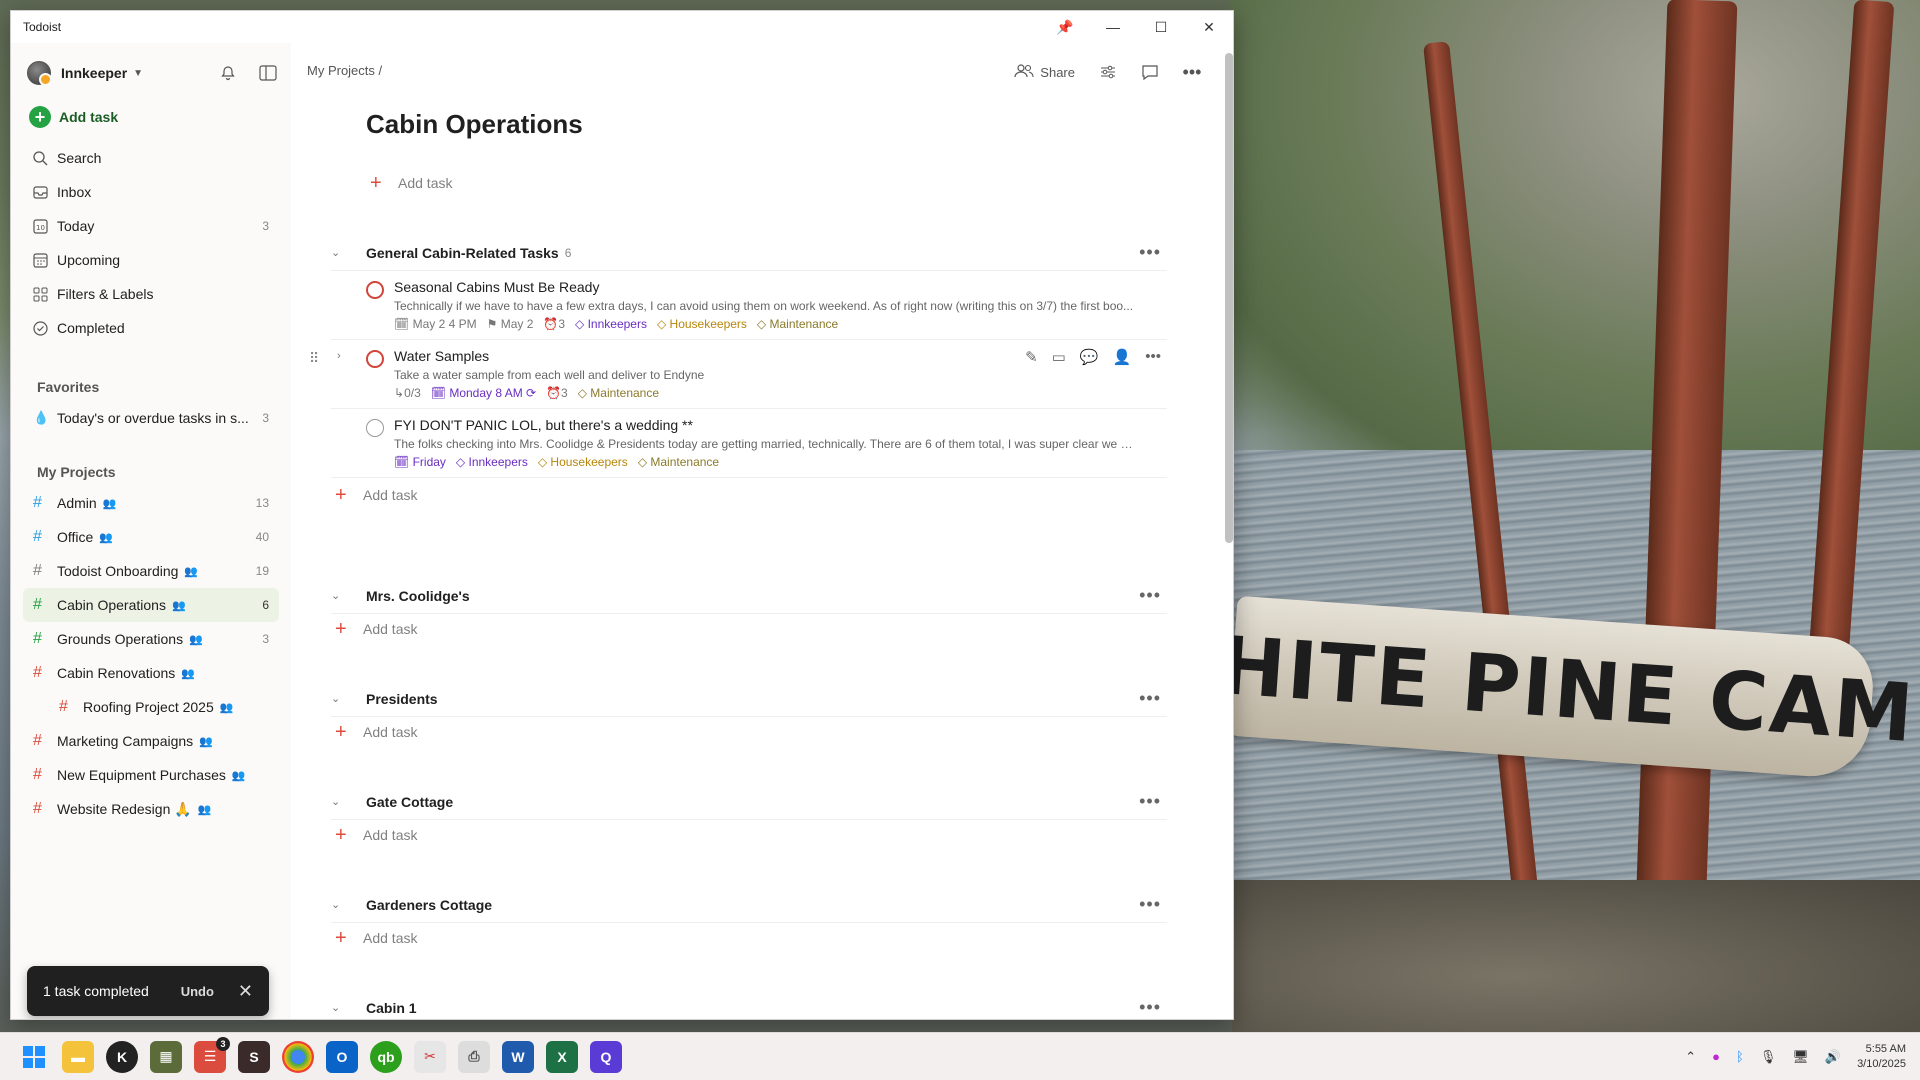  I want to click on comment-icon: 💬, so click(1089, 357).